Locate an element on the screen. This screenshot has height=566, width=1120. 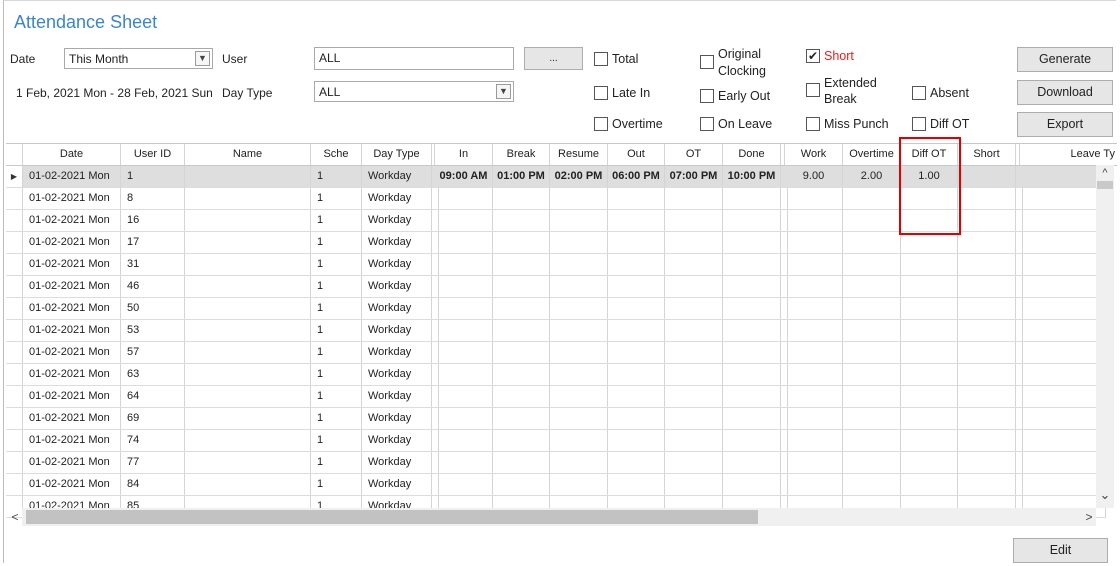
short-checkbox: ✔ is located at coordinates (813, 56).